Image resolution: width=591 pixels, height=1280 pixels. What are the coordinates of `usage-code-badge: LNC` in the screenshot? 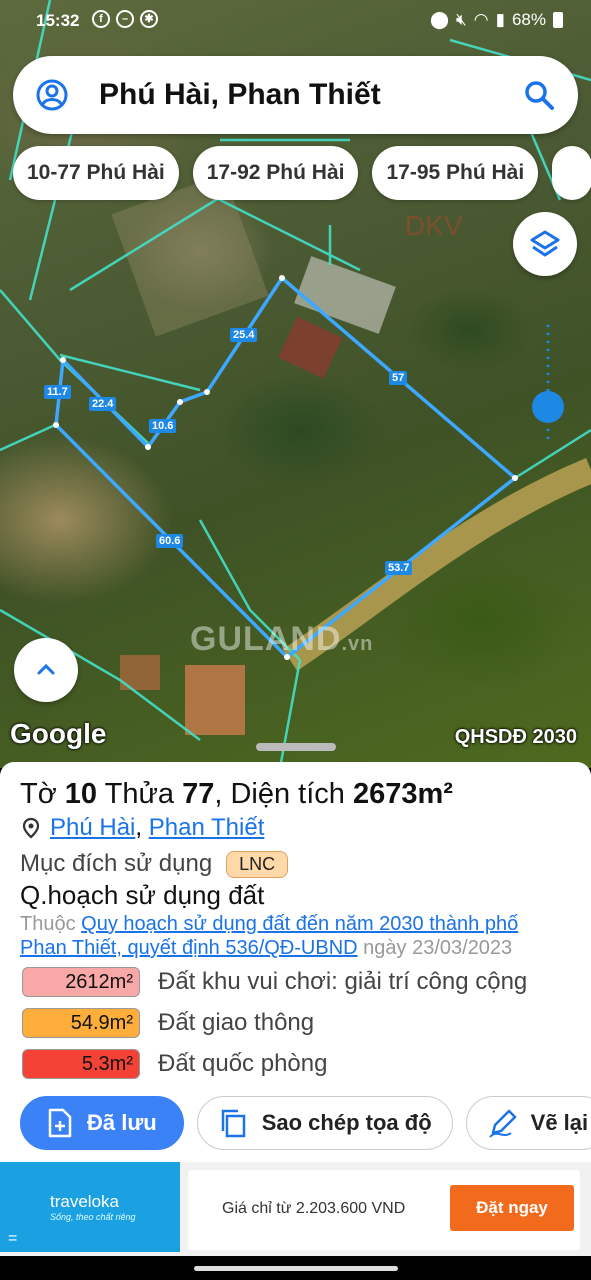 It's located at (257, 864).